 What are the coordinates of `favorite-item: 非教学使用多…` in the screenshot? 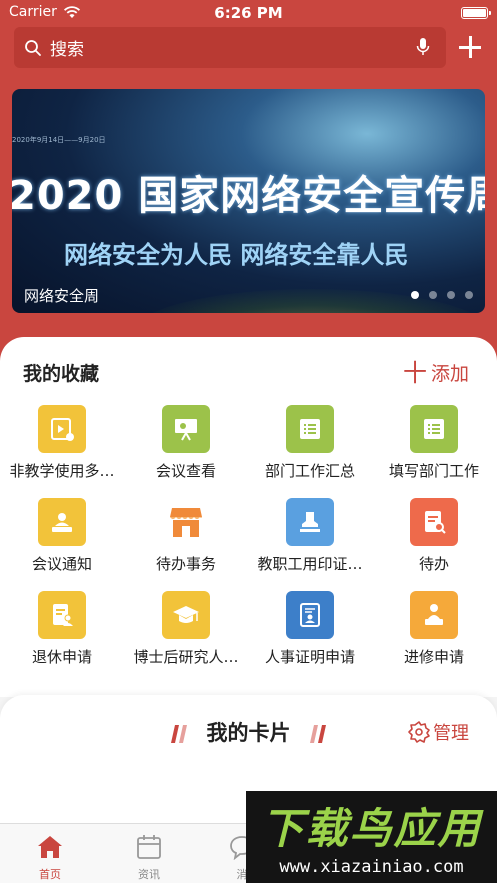 It's located at (62, 443).